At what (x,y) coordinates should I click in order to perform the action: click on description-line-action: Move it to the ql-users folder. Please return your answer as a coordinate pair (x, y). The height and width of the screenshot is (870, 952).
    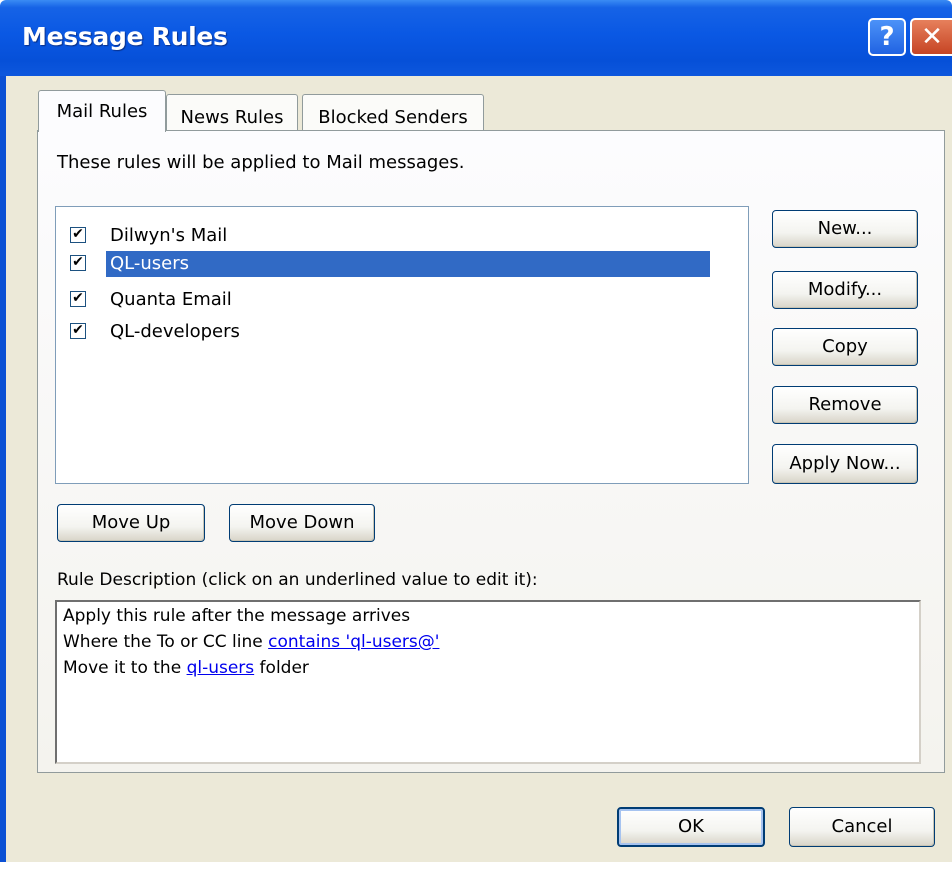
    Looking at the image, I should click on (186, 668).